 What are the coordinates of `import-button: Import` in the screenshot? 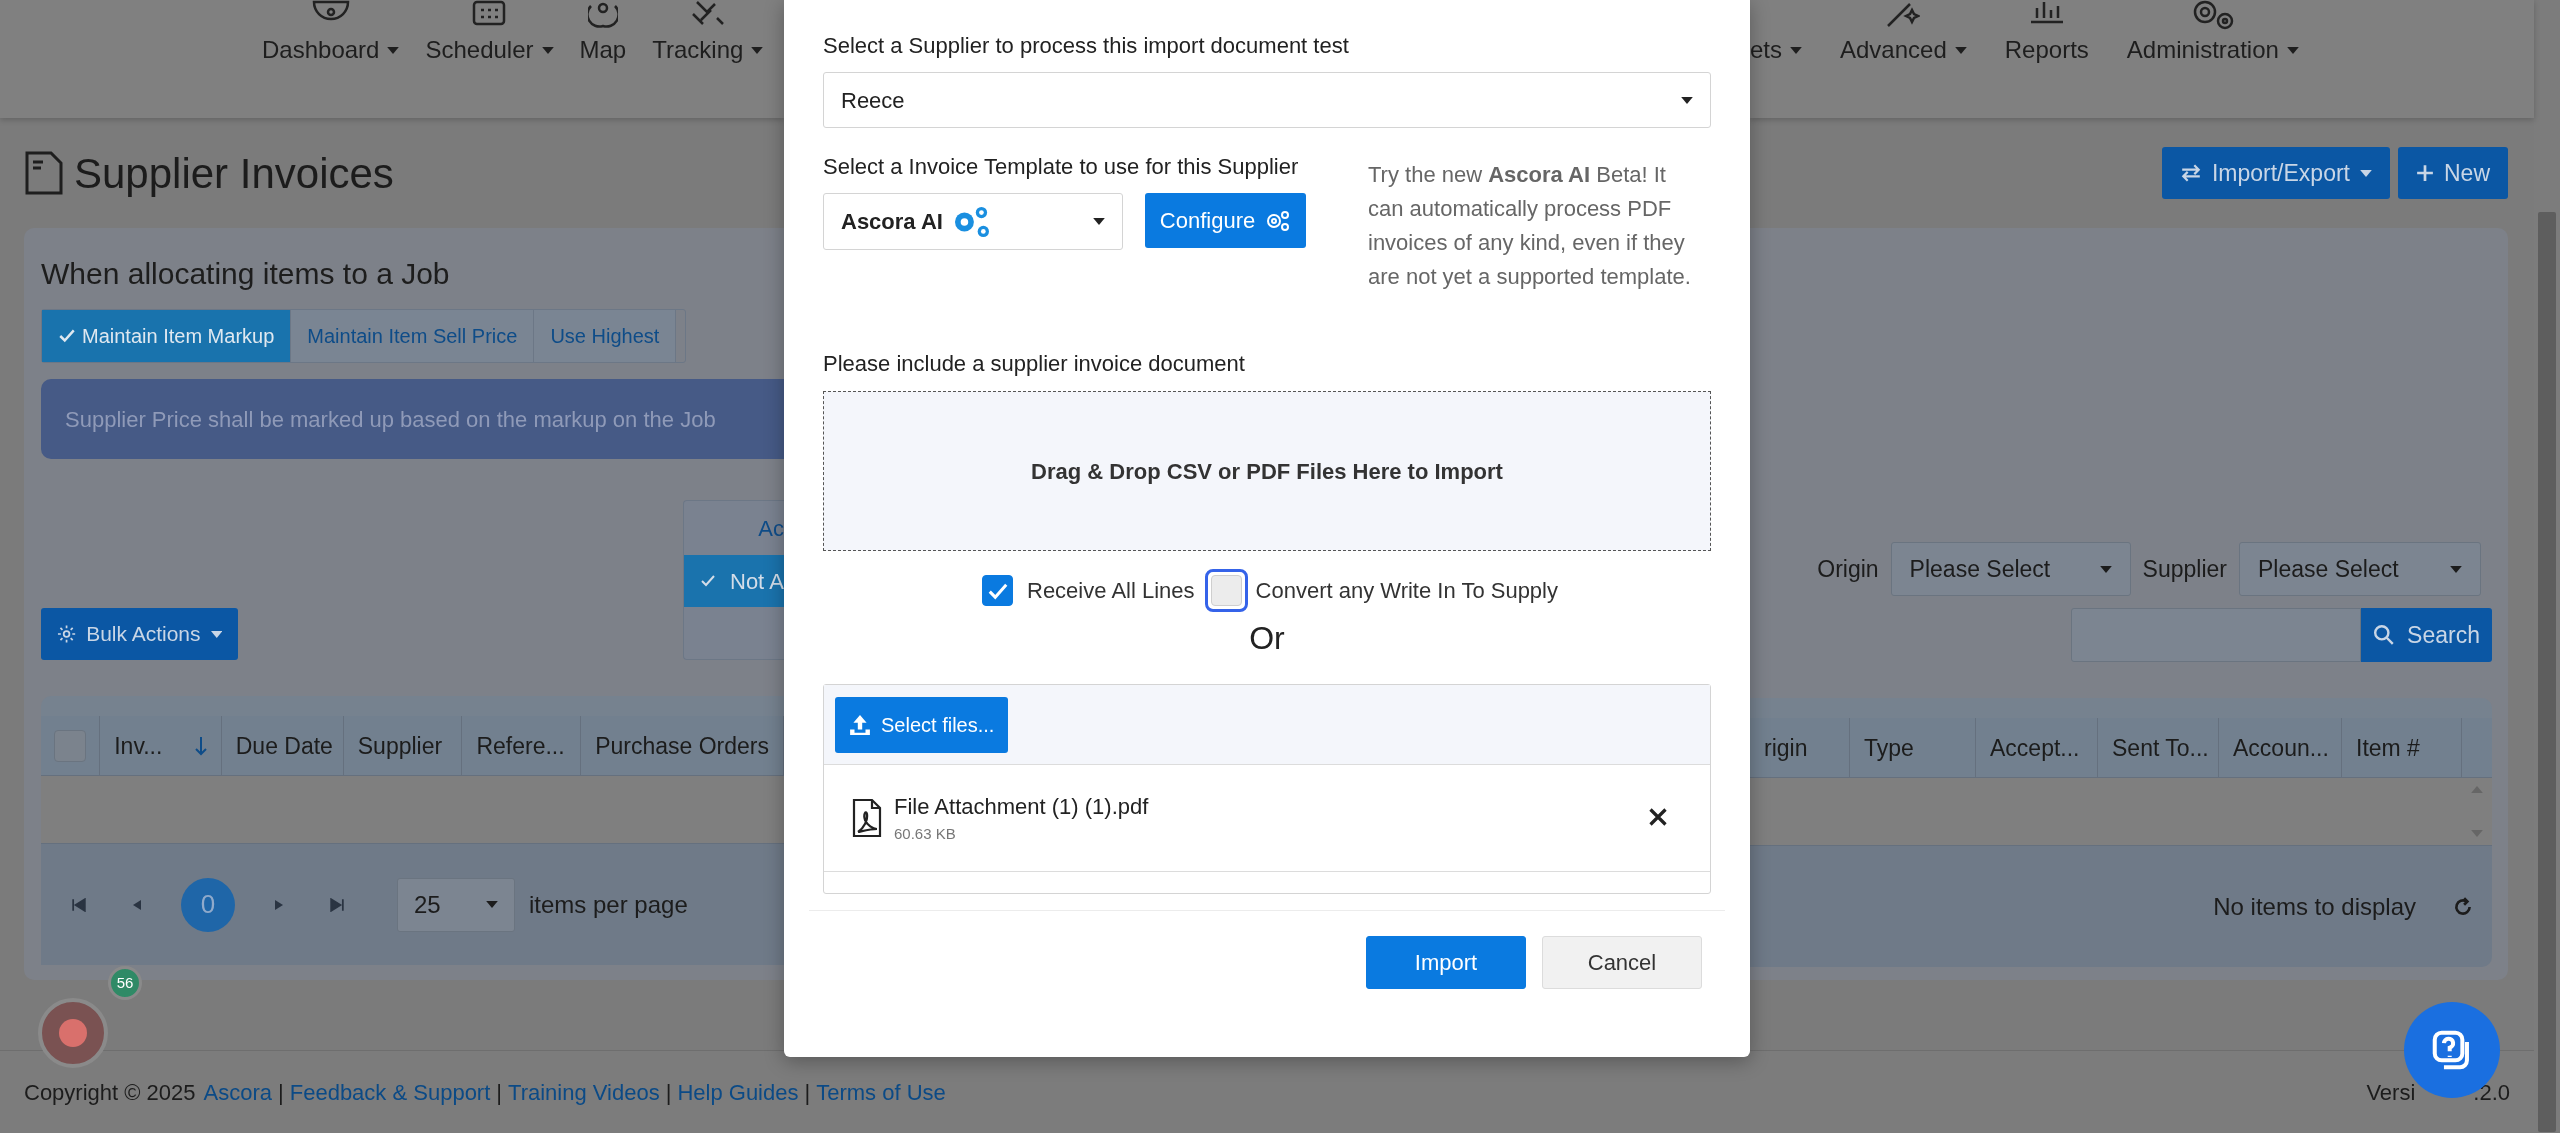 It's located at (1446, 962).